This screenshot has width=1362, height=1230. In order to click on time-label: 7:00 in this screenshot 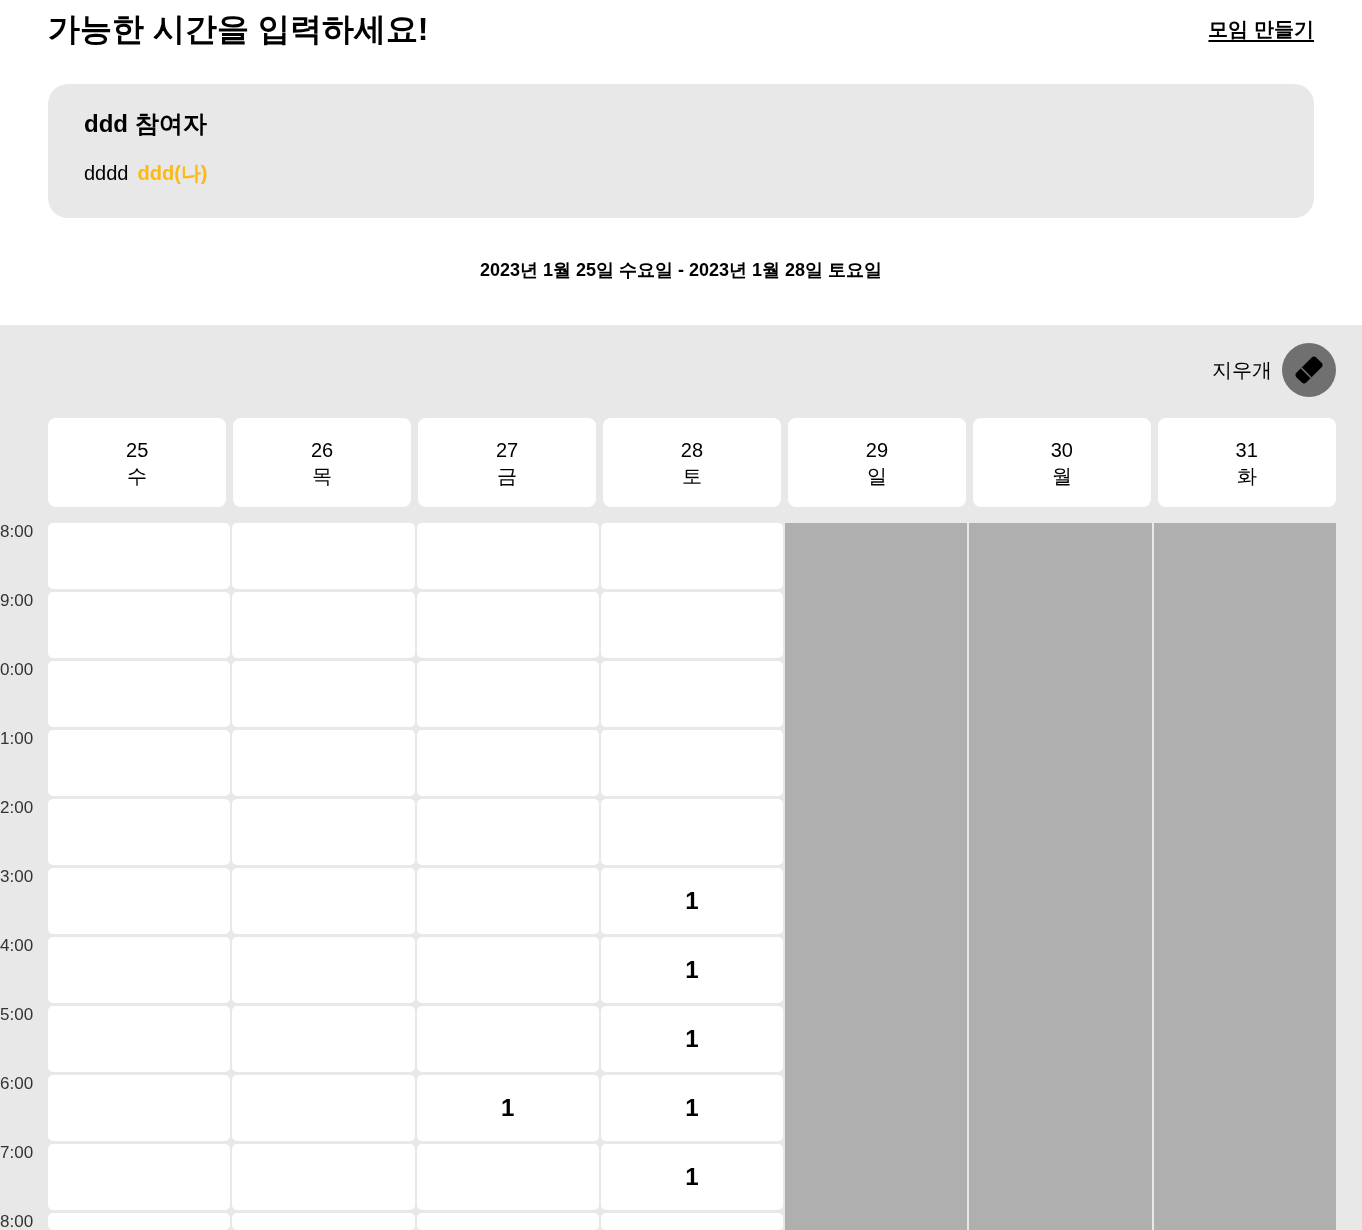, I will do `click(17, 1152)`.